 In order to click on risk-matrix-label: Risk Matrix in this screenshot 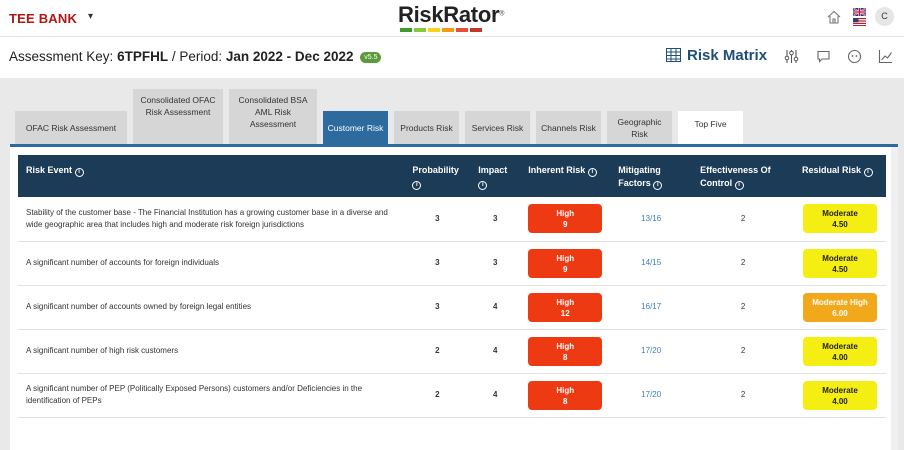, I will do `click(727, 55)`.